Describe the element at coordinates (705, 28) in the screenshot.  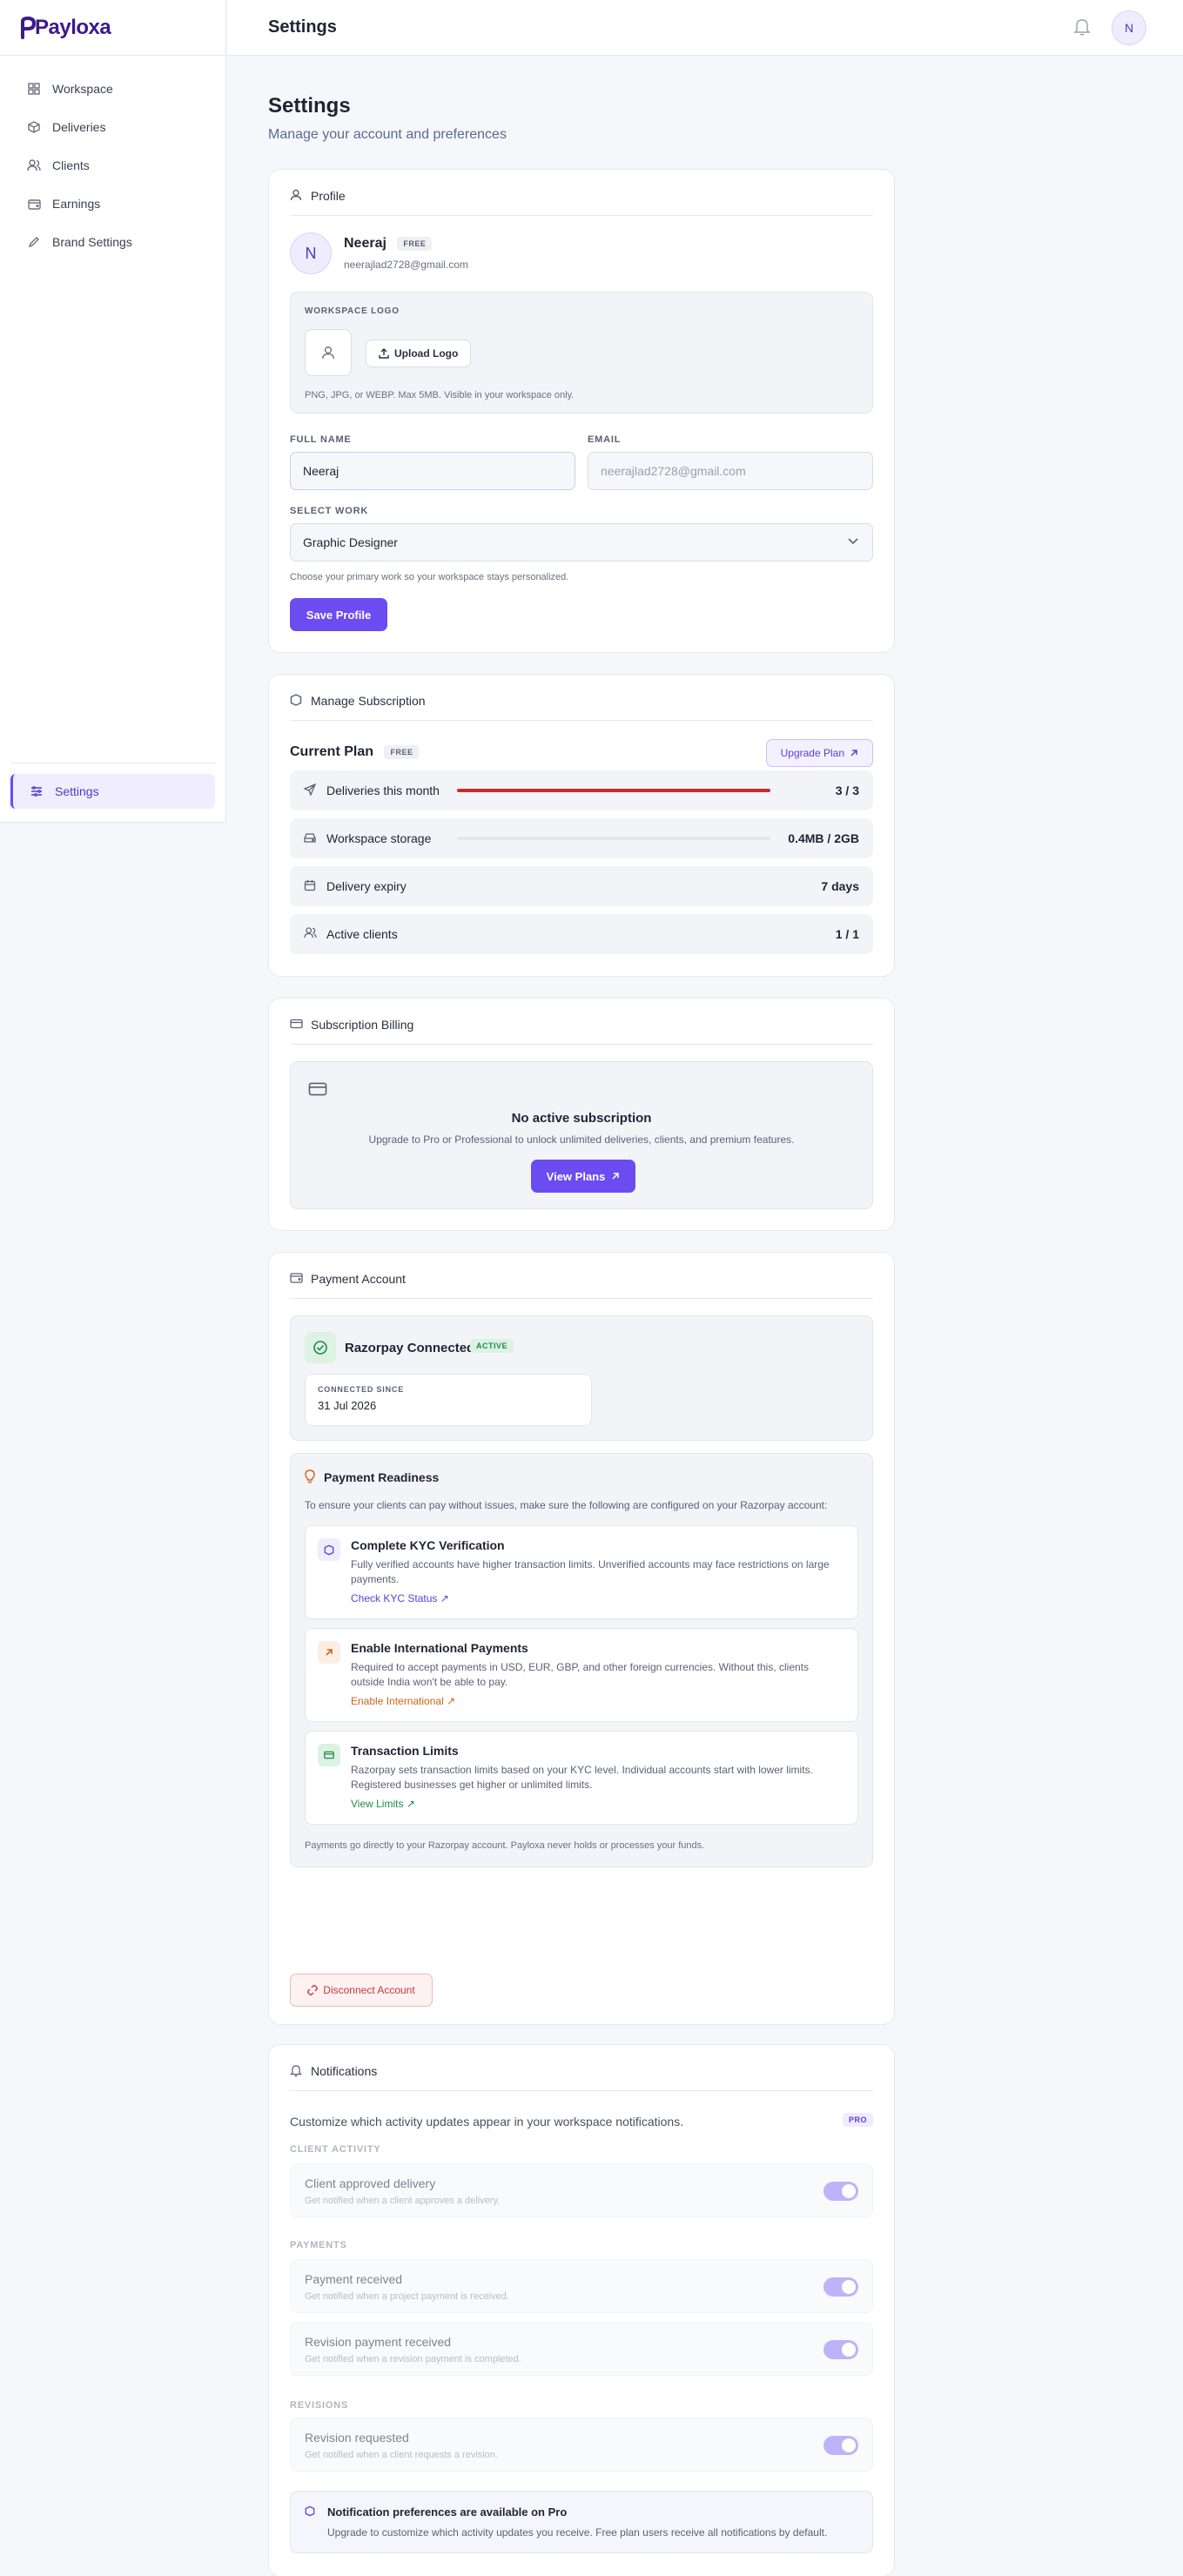
I see `topbar: Settings N` at that location.